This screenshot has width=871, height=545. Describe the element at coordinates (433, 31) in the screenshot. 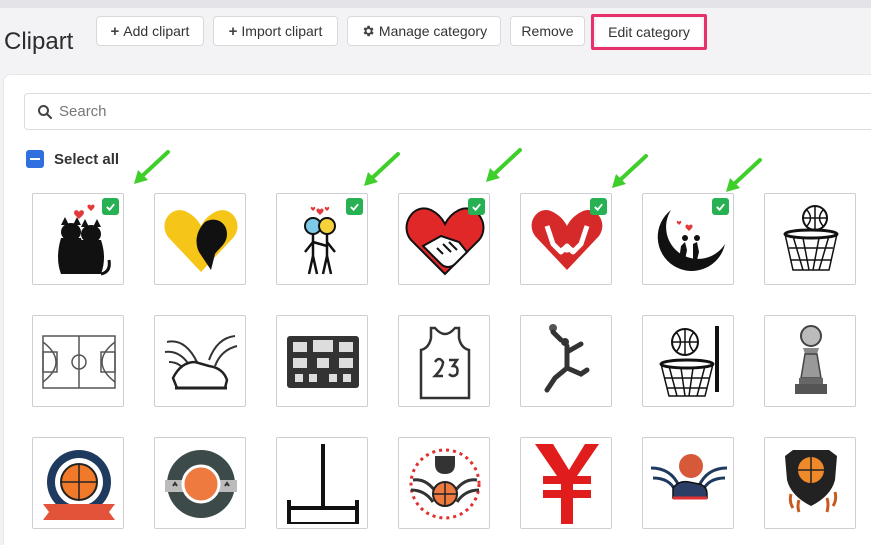

I see `manage-category-label: Manage category` at that location.